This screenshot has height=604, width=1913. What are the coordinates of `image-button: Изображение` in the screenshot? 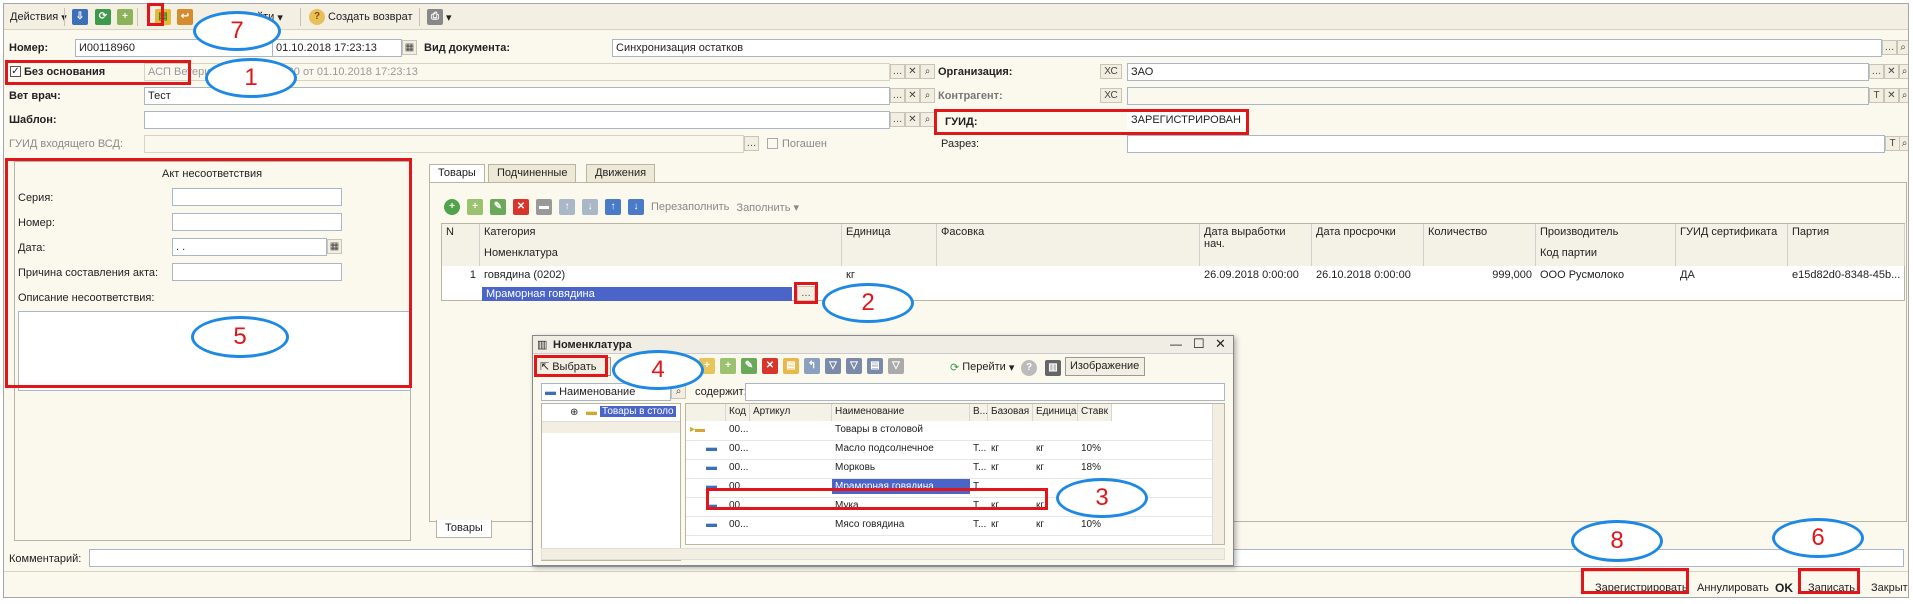 It's located at (1105, 366).